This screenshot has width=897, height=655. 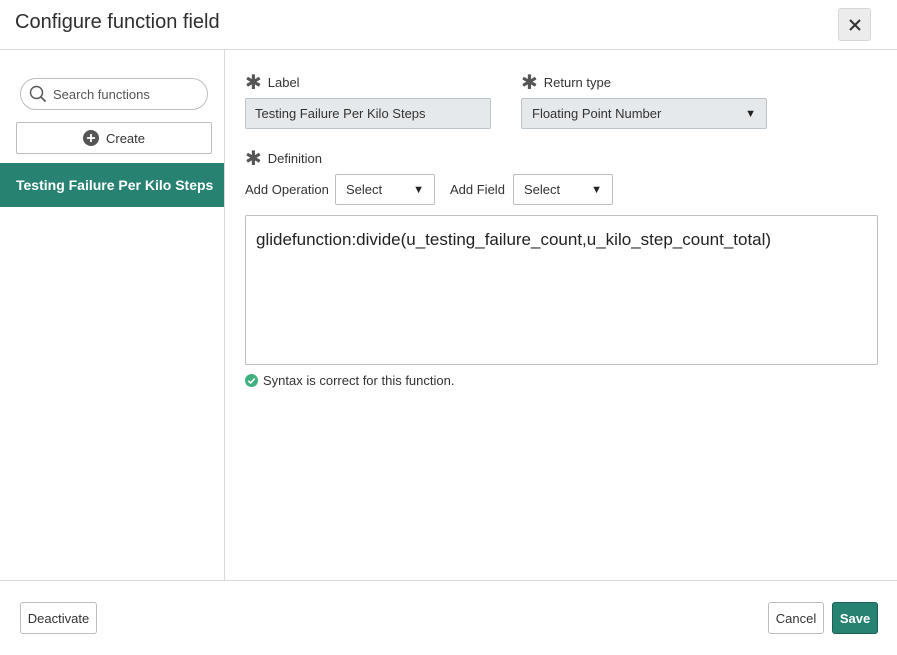 What do you see at coordinates (359, 380) in the screenshot?
I see `syntax-message-text: Syntax is correct for this function.` at bounding box center [359, 380].